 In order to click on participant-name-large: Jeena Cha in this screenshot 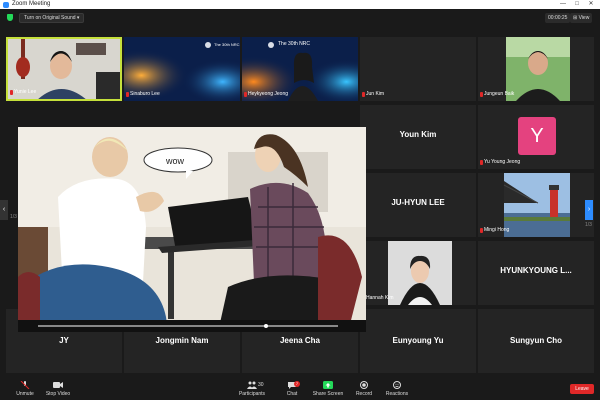, I will do `click(300, 340)`.